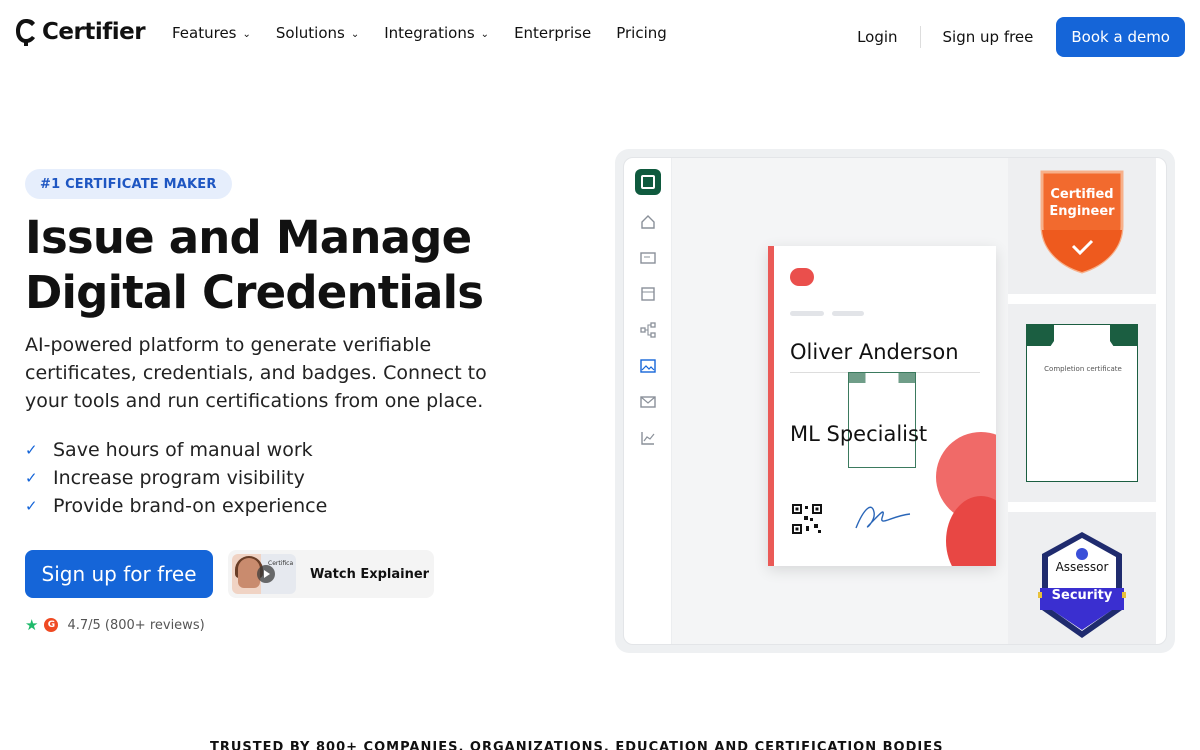  I want to click on nav-enterprise-label: Enterprise, so click(553, 33).